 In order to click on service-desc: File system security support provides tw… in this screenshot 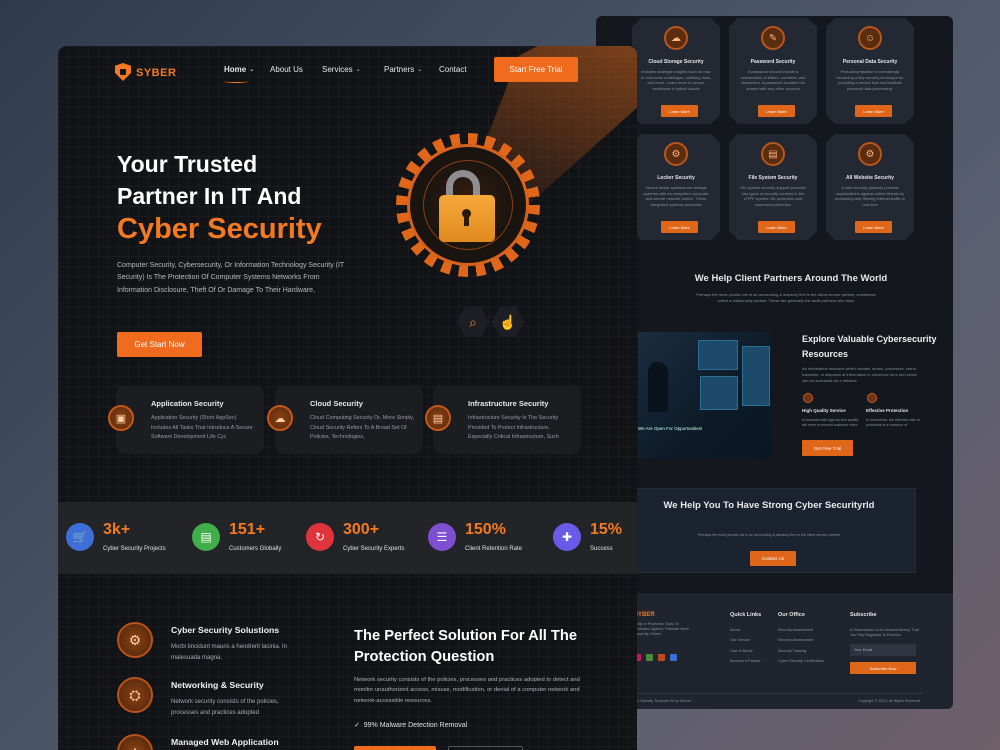, I will do `click(773, 196)`.